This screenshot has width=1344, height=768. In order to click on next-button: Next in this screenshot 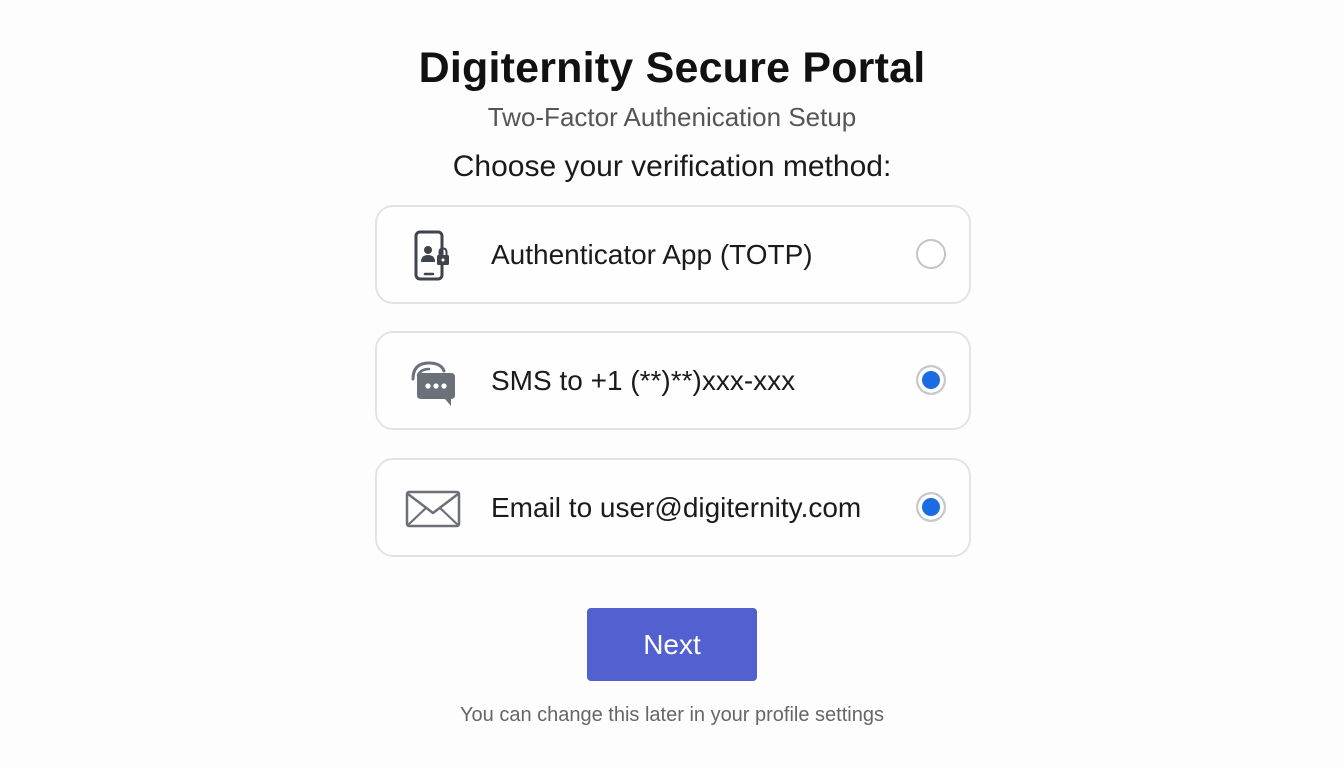, I will do `click(672, 644)`.